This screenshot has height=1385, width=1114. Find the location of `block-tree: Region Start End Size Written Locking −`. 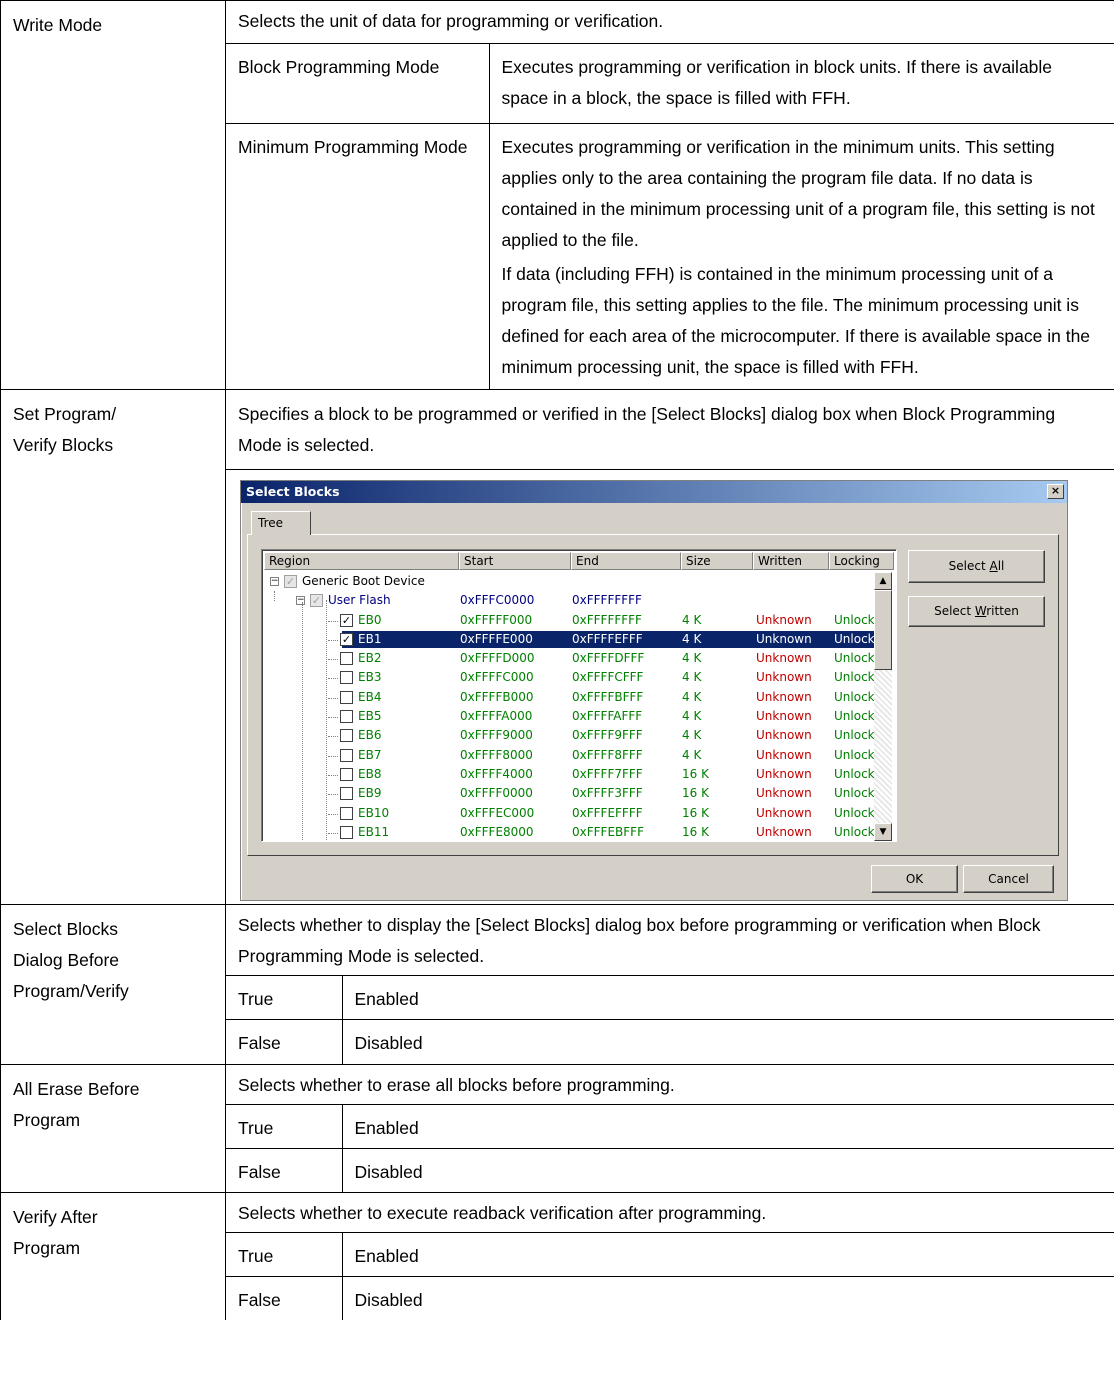

block-tree: Region Start End Size Written Locking − is located at coordinates (579, 695).